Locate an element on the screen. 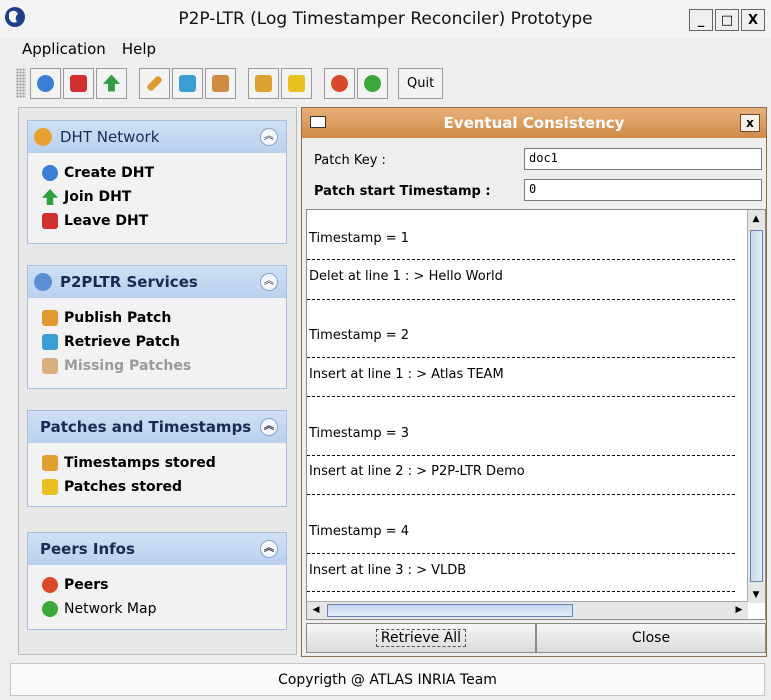 This screenshot has width=771, height=700. toolbar: Quit is located at coordinates (230, 83).